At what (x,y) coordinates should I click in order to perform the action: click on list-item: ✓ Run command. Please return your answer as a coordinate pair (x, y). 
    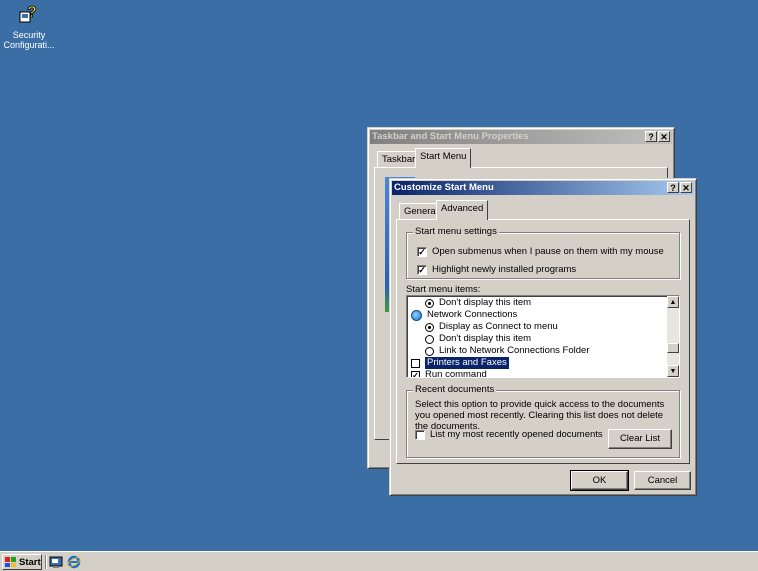
    Looking at the image, I should click on (449, 373).